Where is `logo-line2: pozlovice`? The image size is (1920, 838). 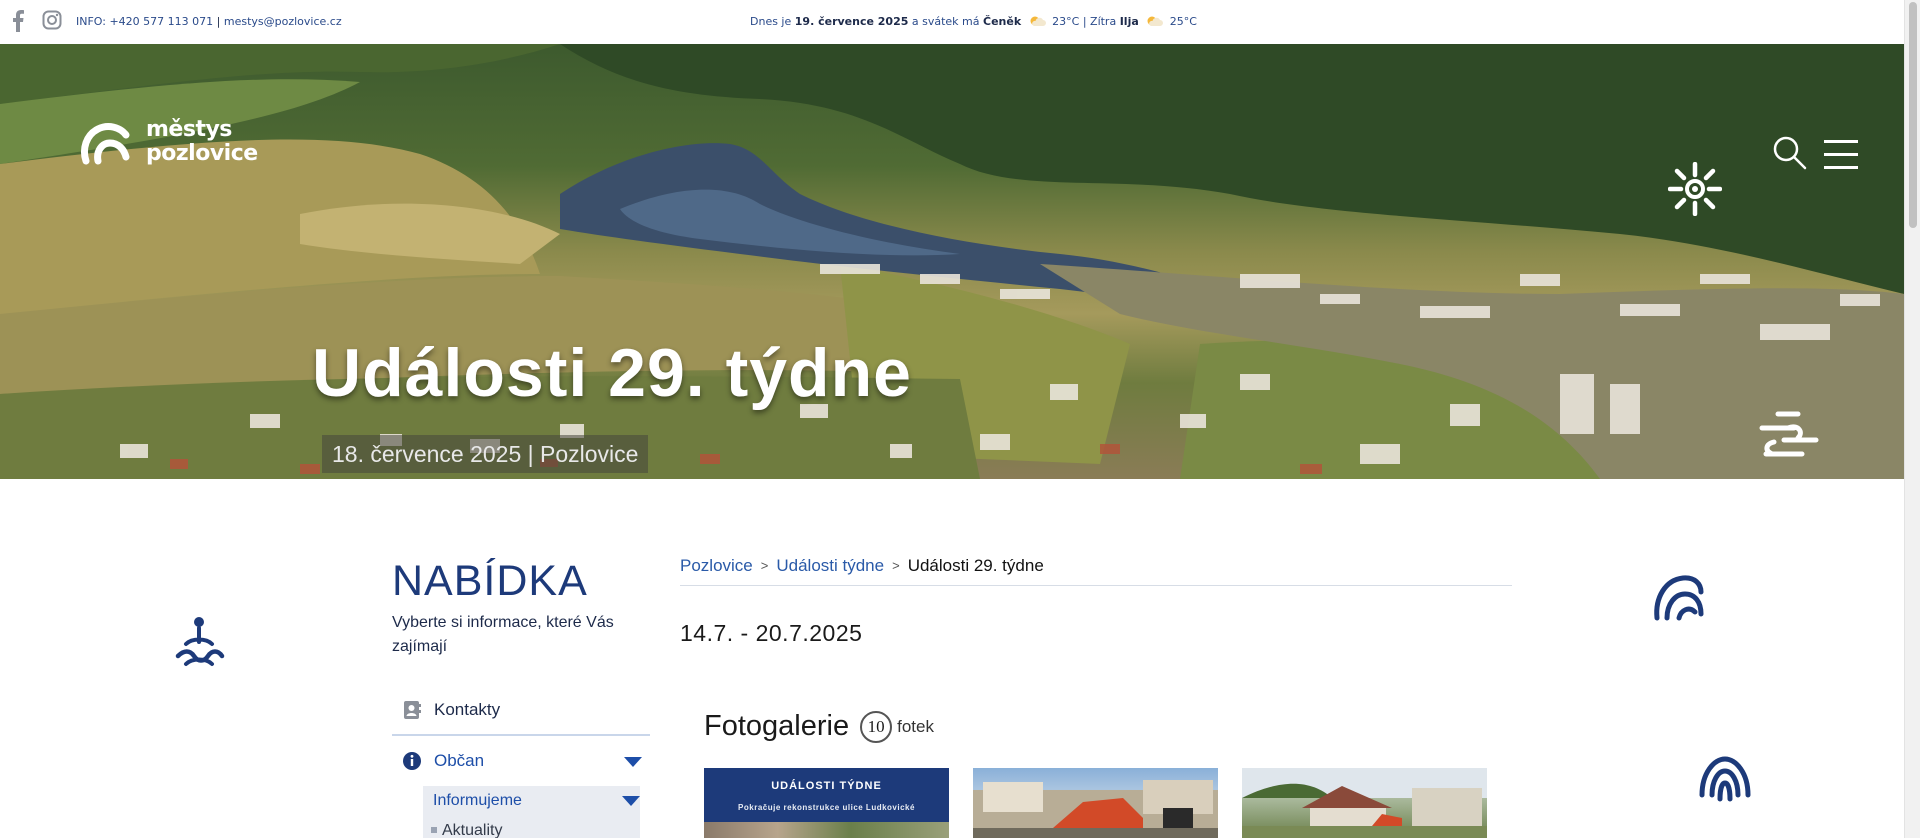 logo-line2: pozlovice is located at coordinates (202, 153).